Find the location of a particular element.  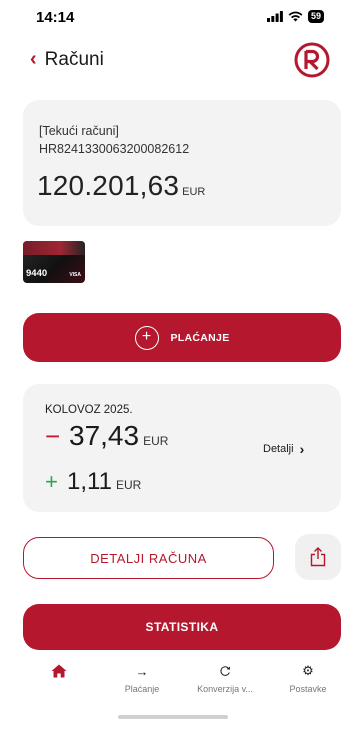

details-label: Detalji is located at coordinates (278, 449).